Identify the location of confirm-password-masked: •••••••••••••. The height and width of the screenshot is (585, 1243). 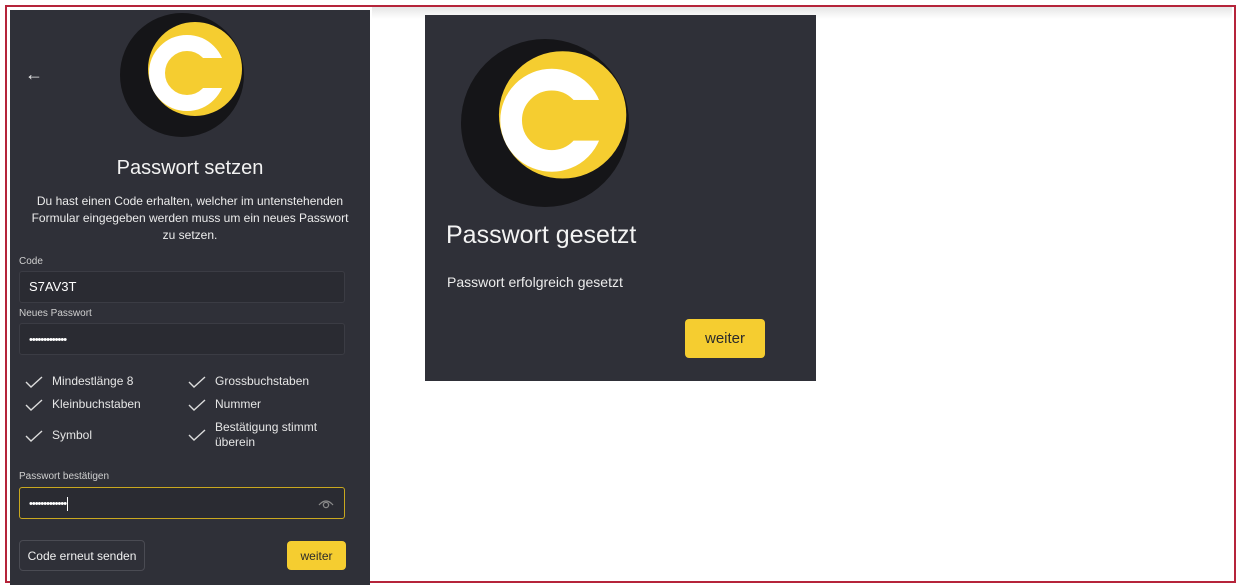
(48, 504).